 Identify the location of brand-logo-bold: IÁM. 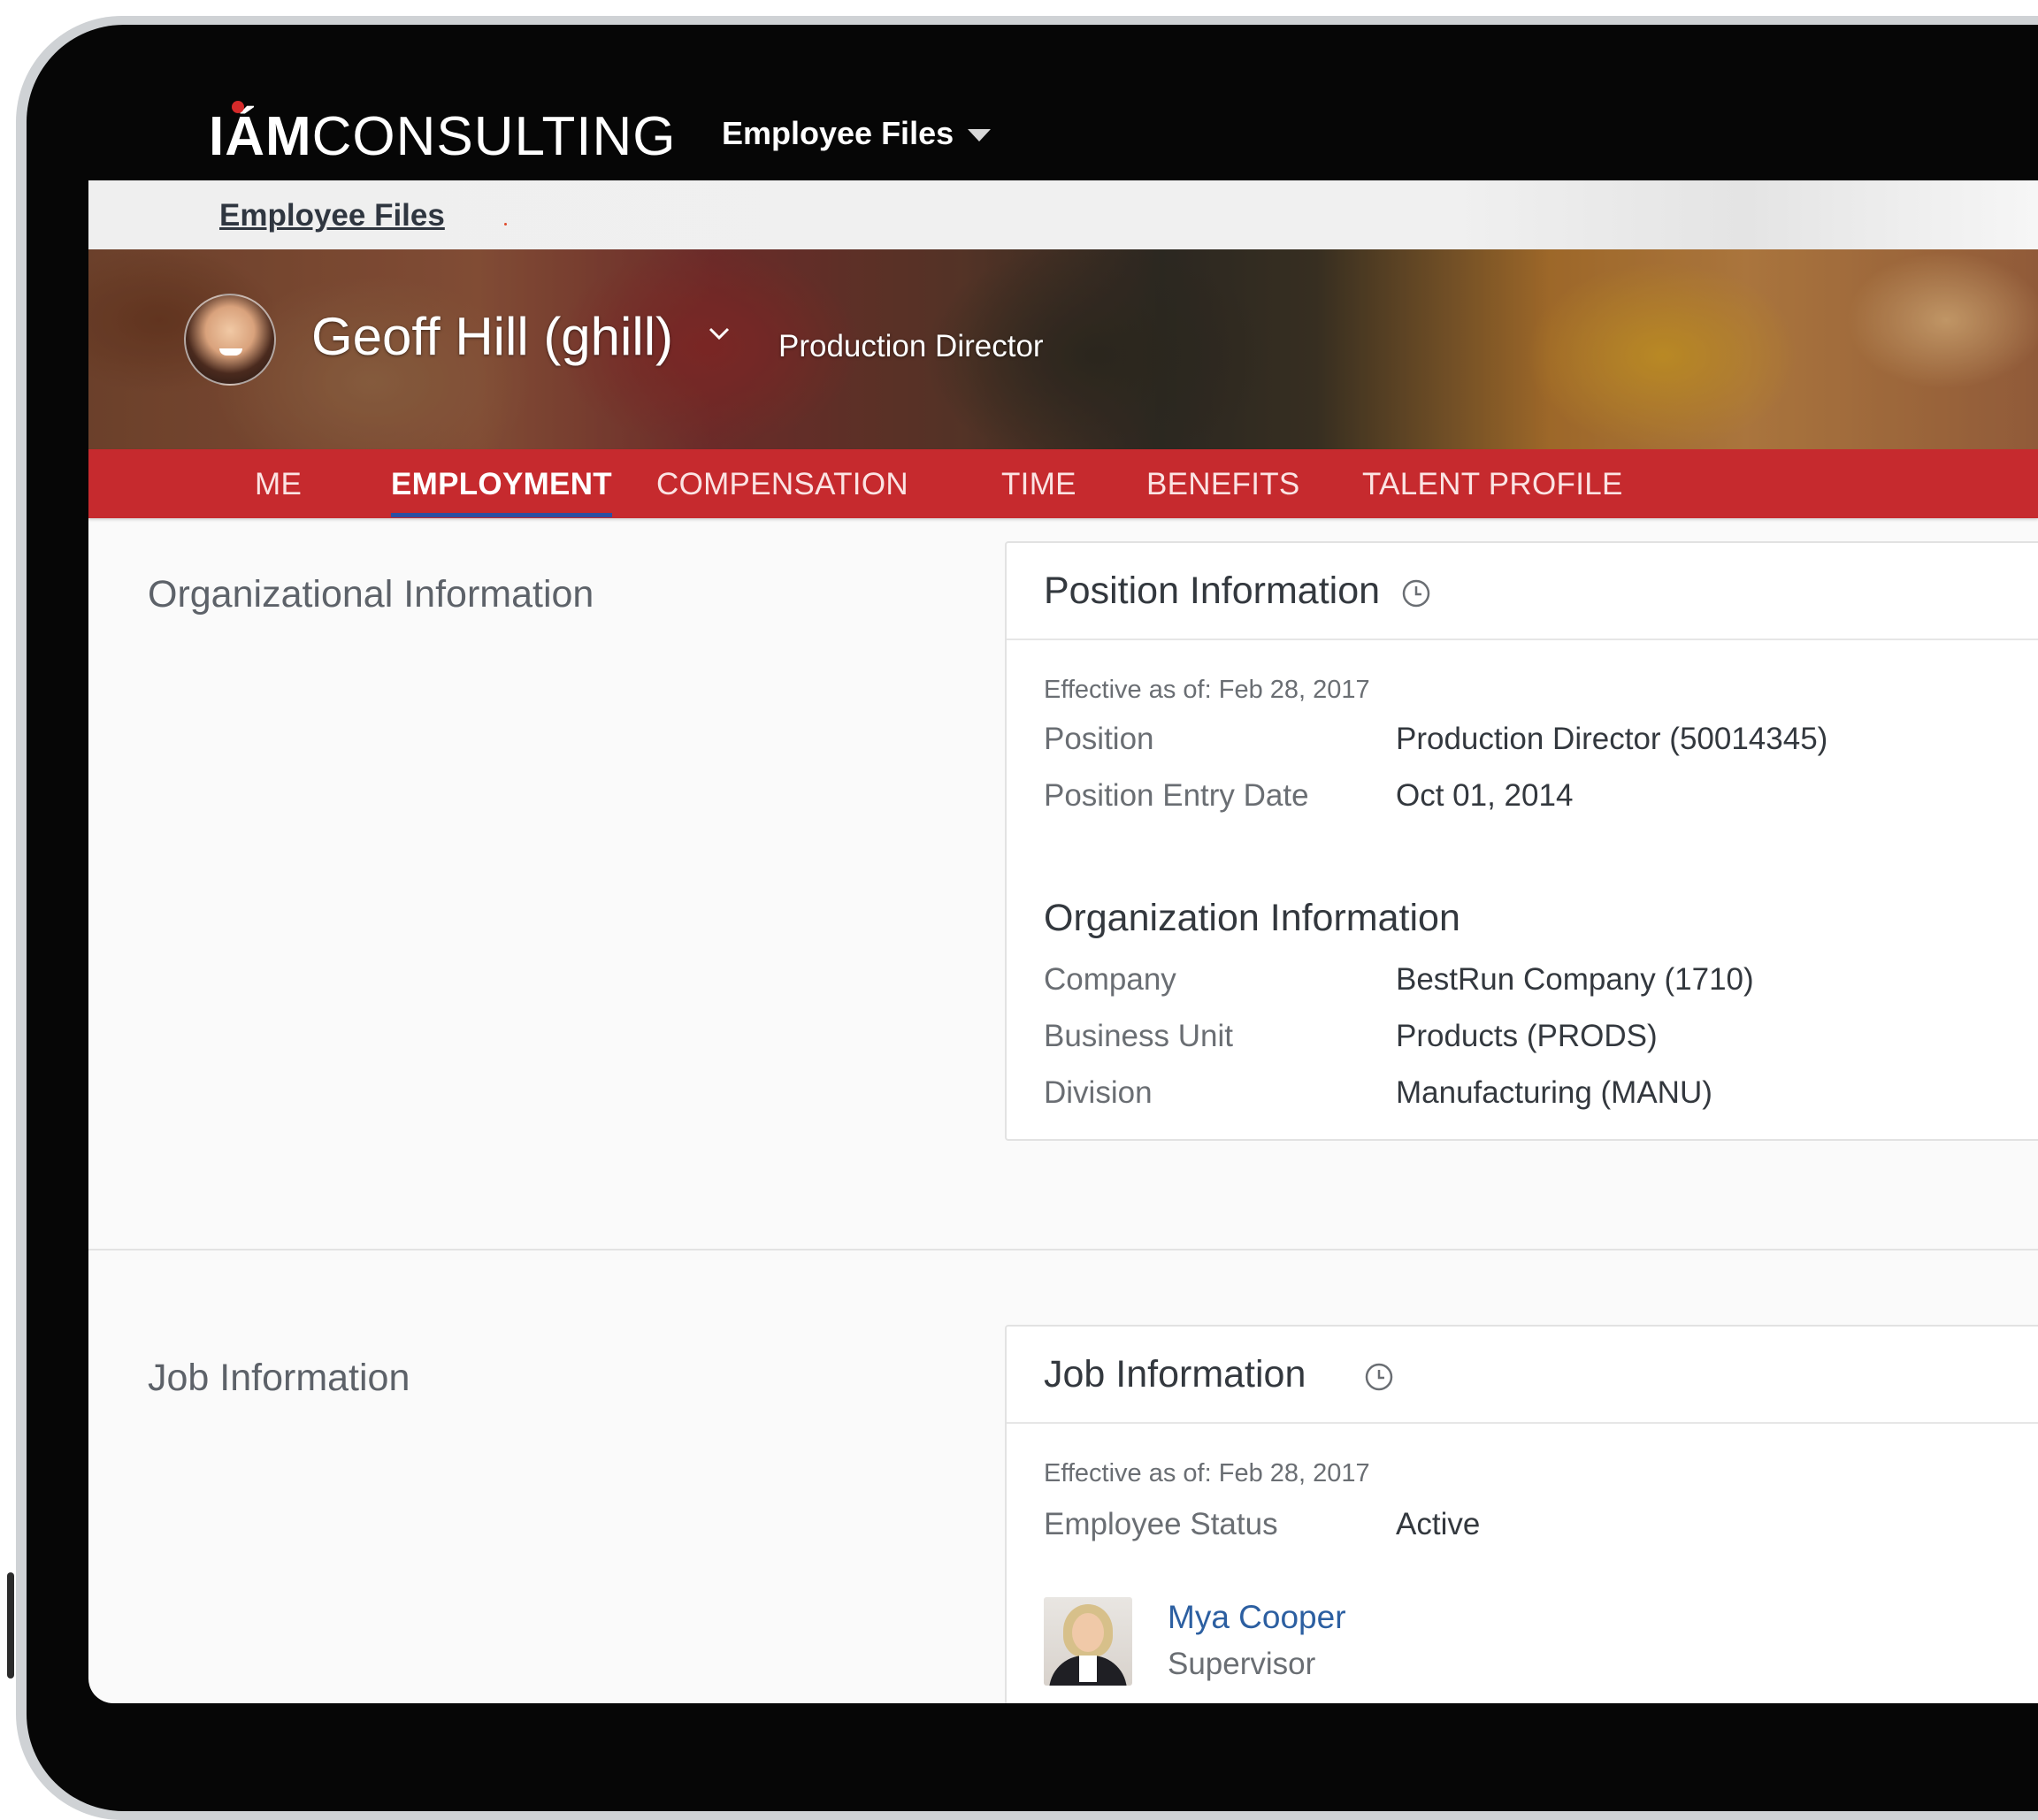
(260, 132).